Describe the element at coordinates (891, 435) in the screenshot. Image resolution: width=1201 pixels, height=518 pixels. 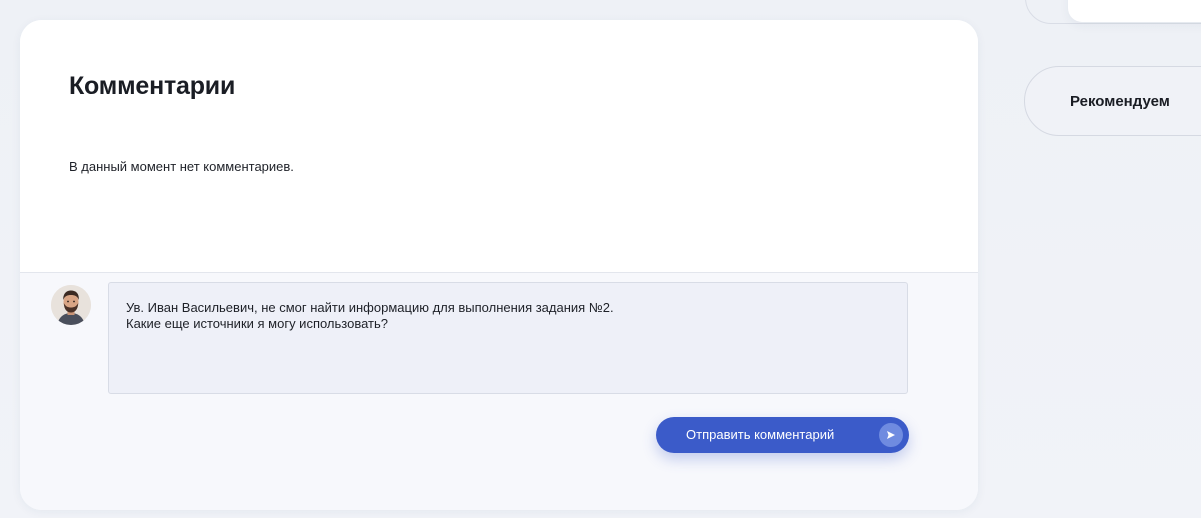
I see `send-arrow-icon` at that location.